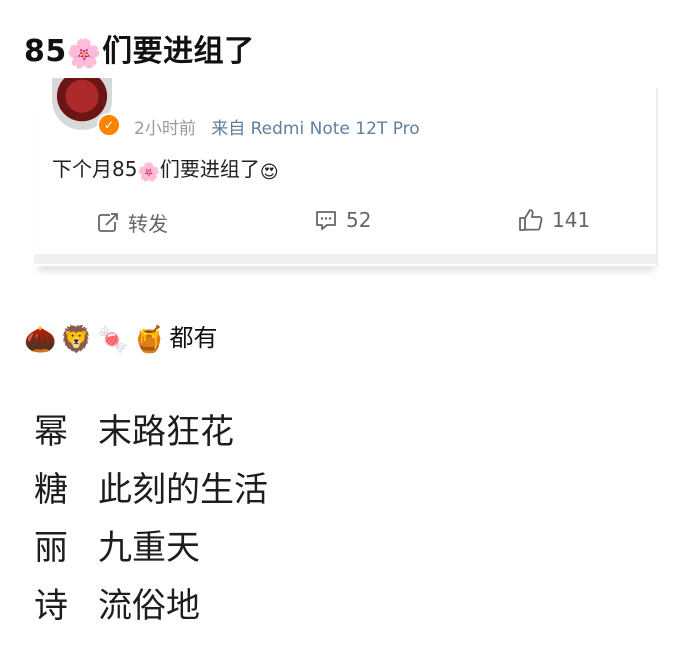  Describe the element at coordinates (51, 606) in the screenshot. I see `list-item-key: 诗` at that location.